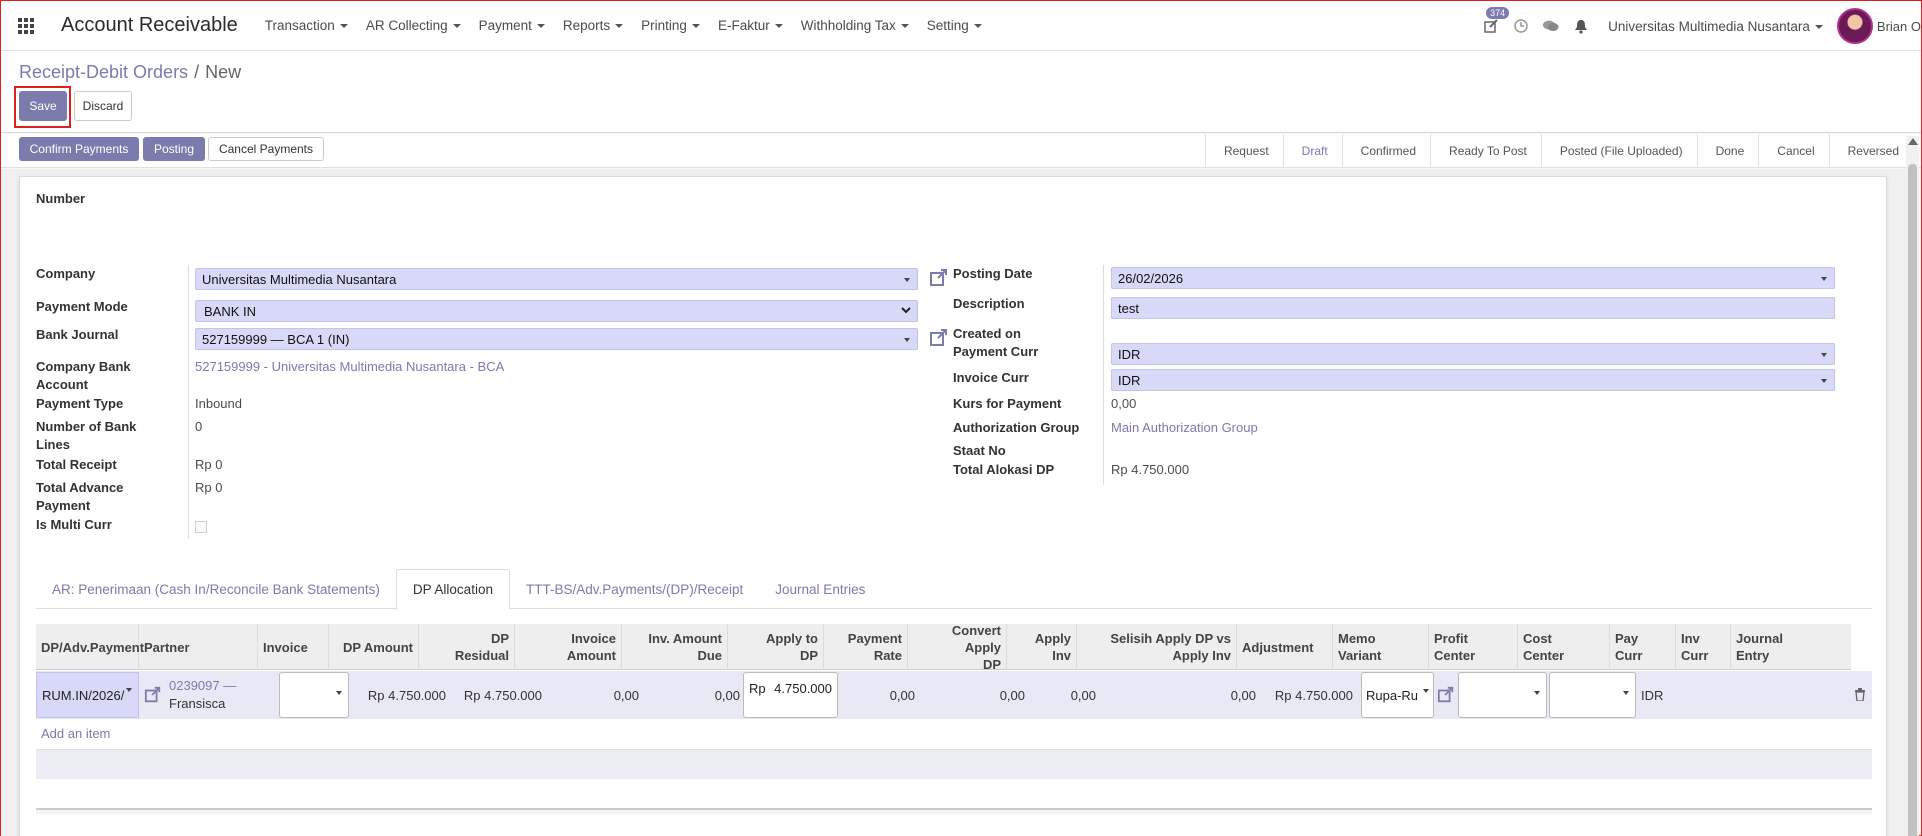  I want to click on payment-curr-select: IDR, so click(1473, 354).